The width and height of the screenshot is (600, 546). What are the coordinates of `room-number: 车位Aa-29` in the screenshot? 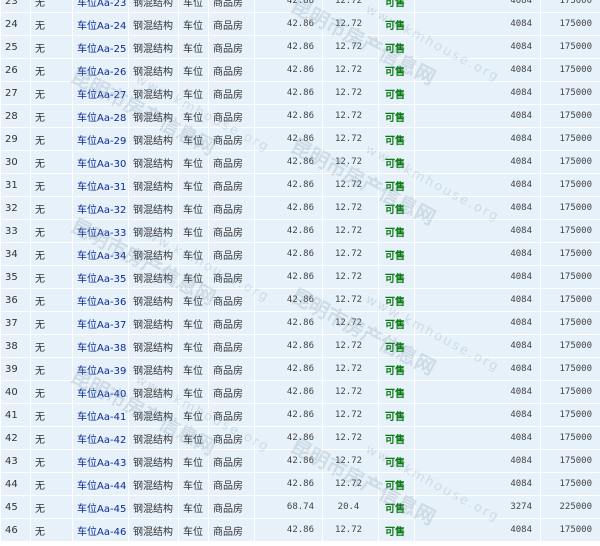 It's located at (100, 139).